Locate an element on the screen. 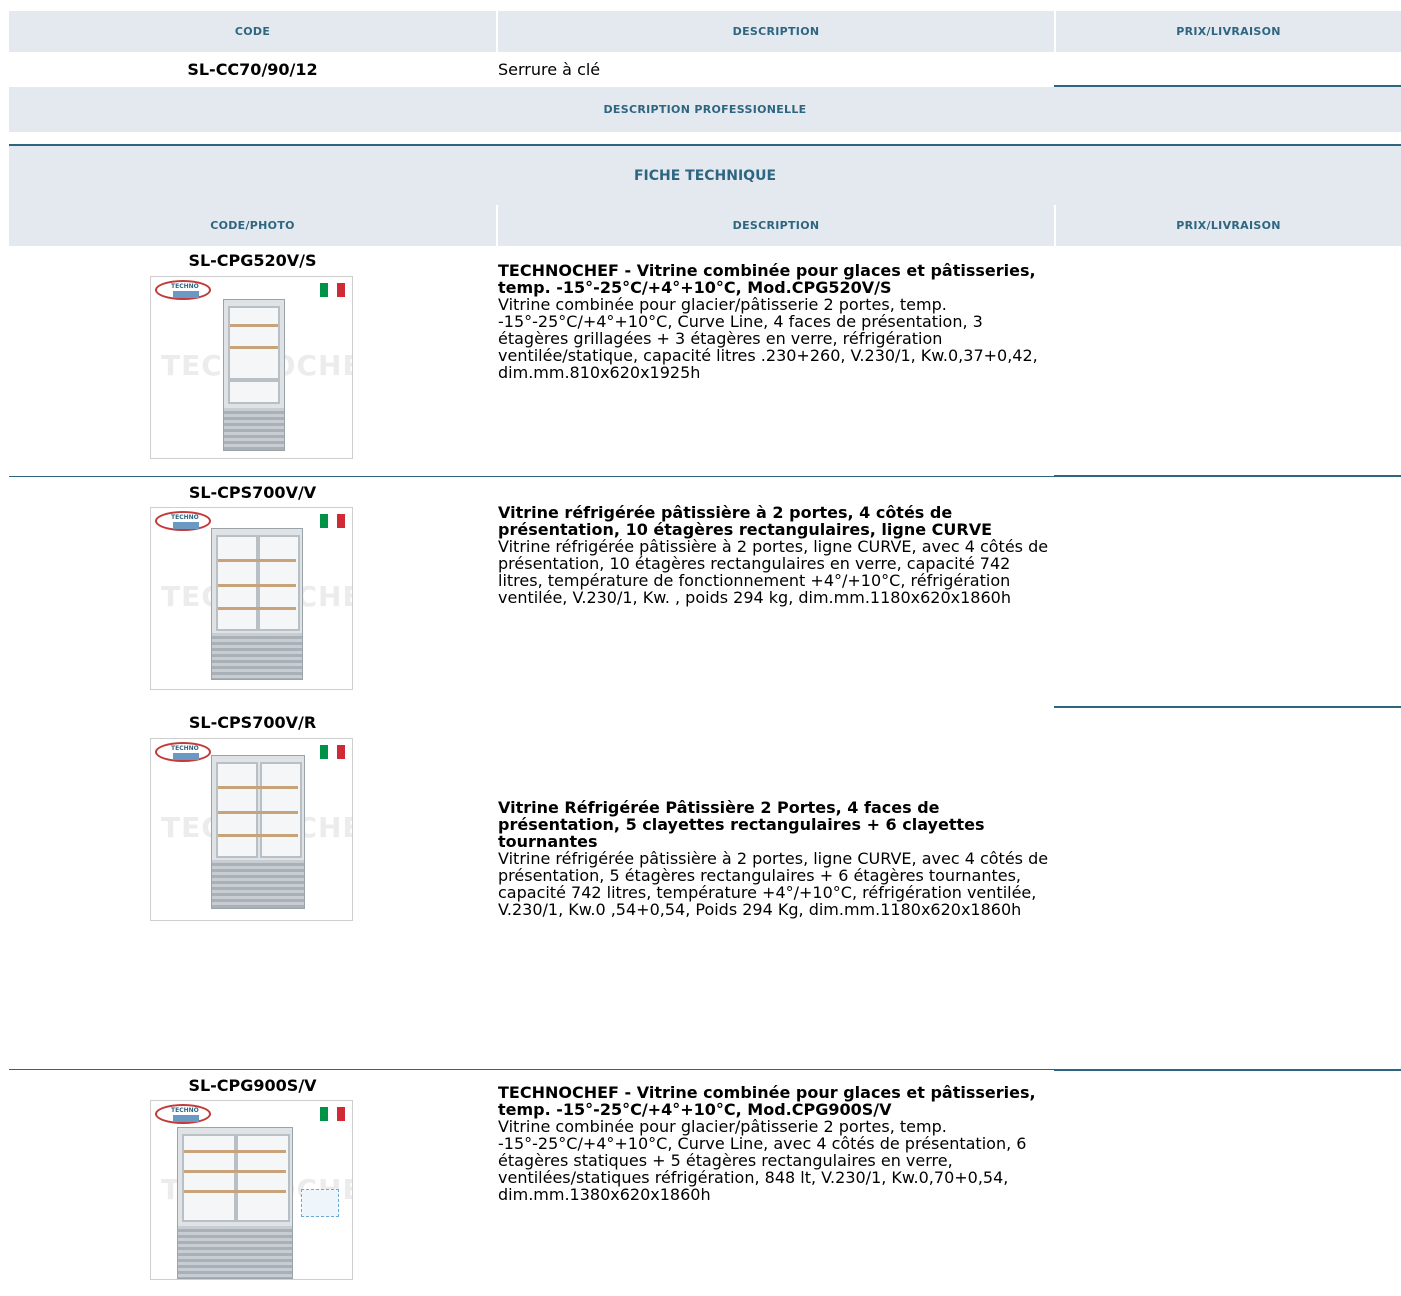  product-code: SL-CPG900S/V is located at coordinates (252, 1085).